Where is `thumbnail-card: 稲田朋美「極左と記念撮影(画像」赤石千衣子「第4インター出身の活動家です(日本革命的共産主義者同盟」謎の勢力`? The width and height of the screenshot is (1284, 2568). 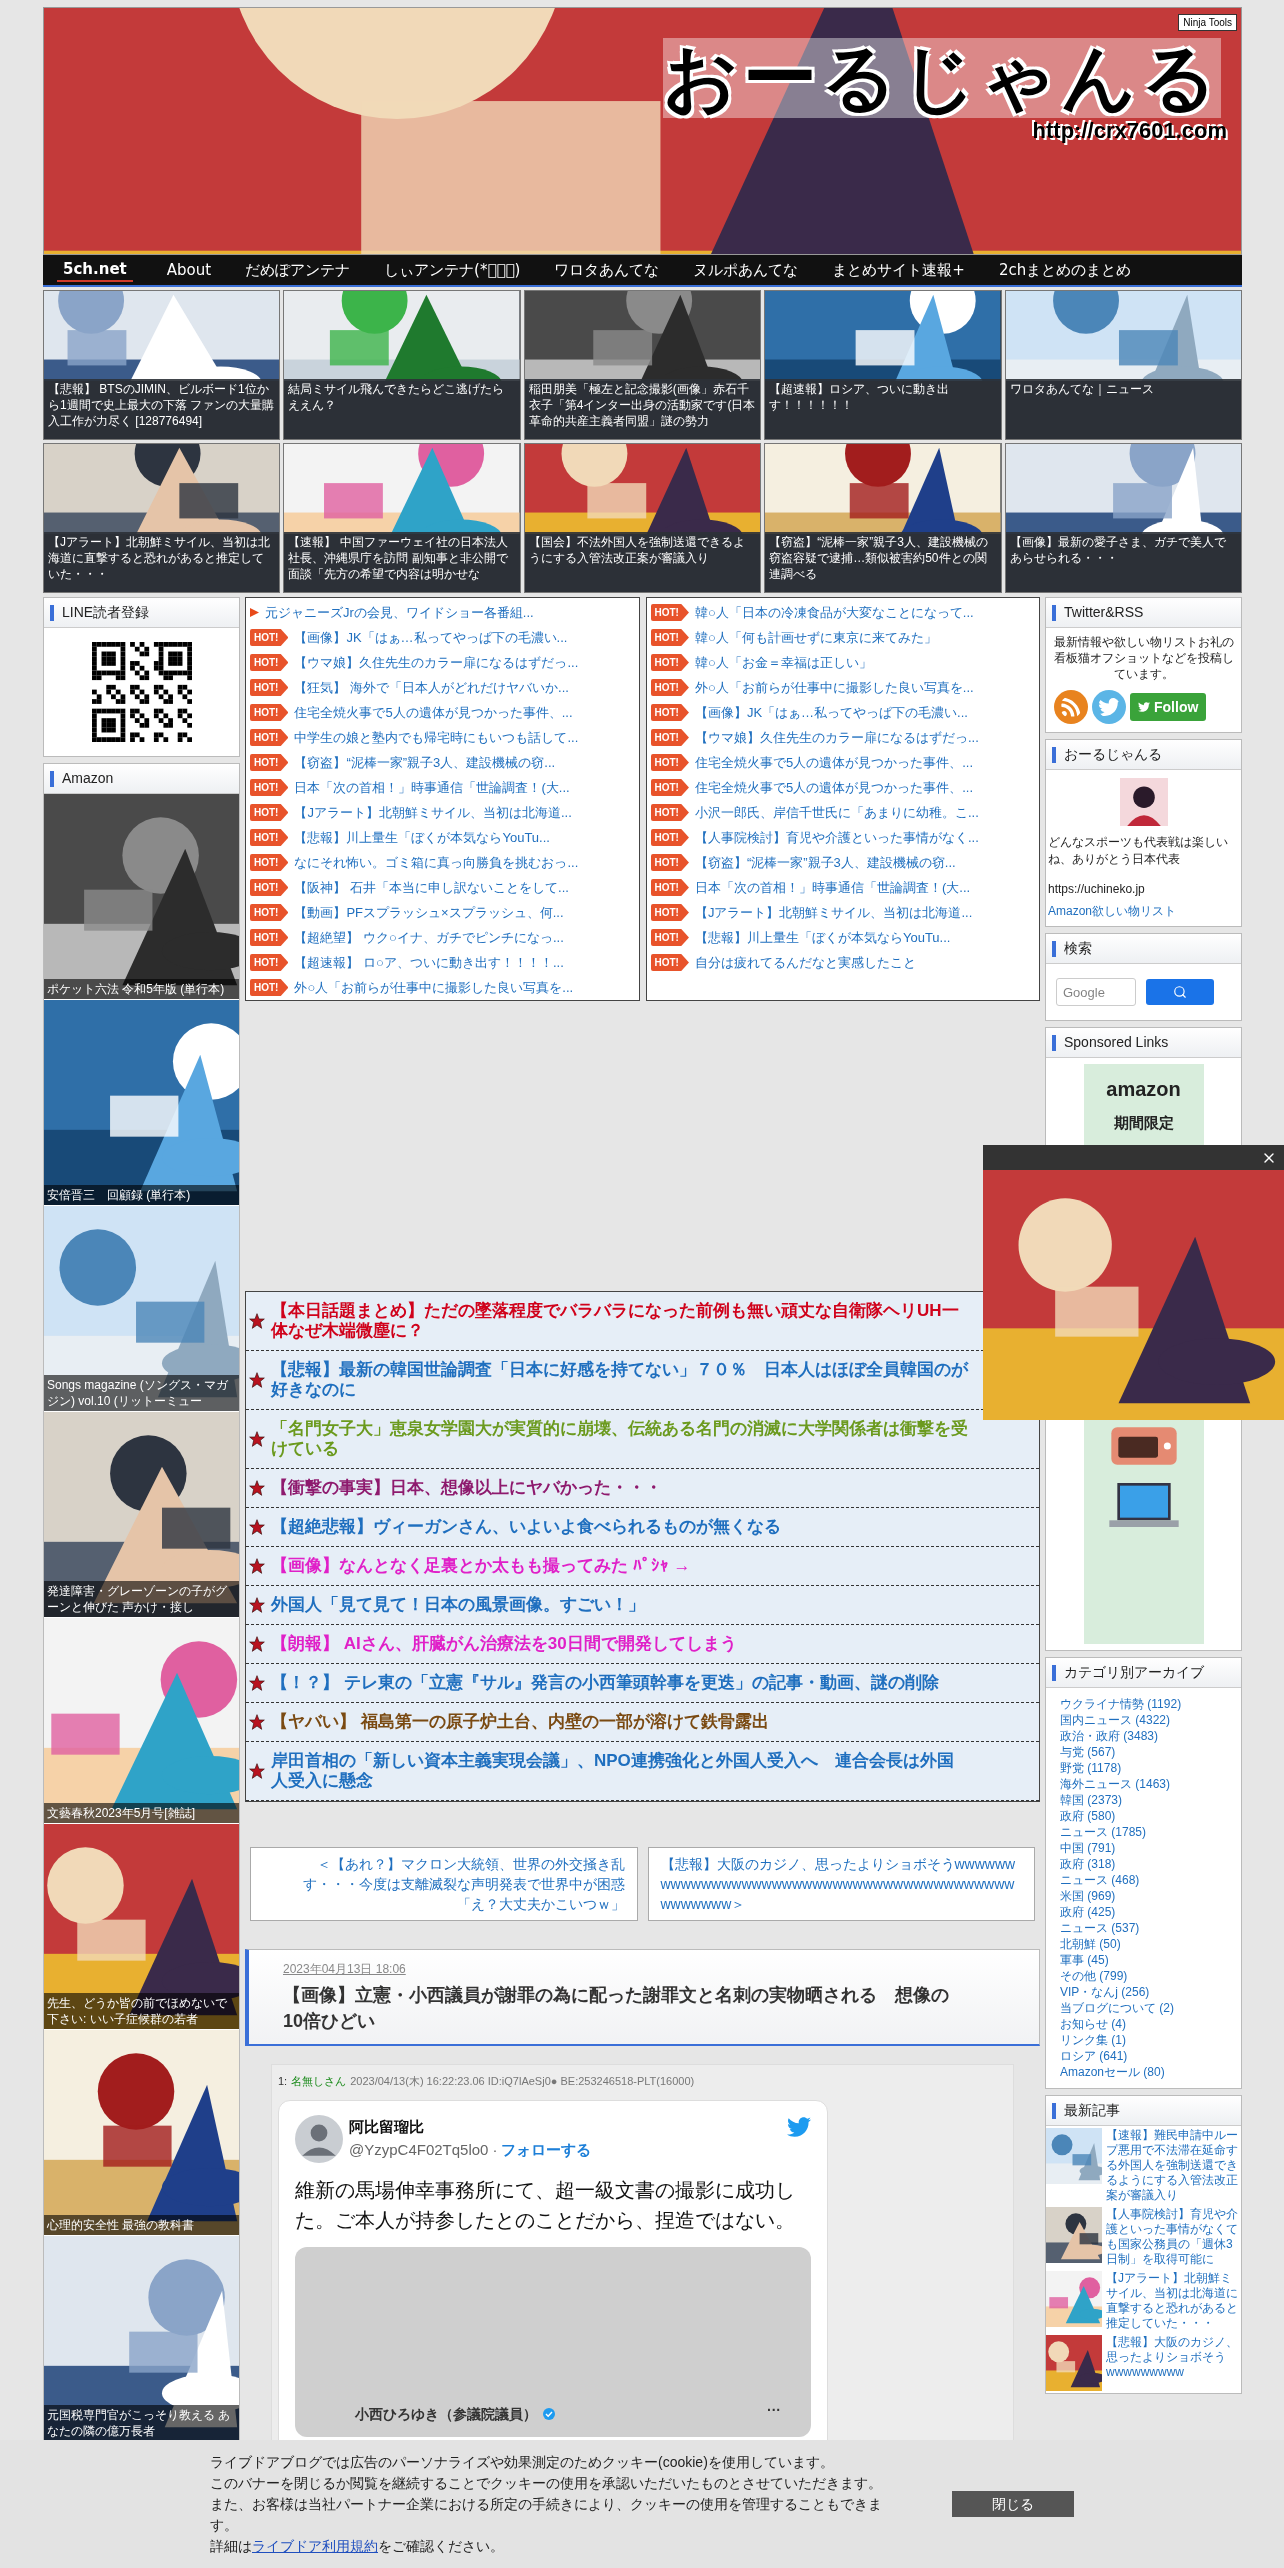
thumbnail-card: 稲田朋美「極左と記念撮影(画像」赤石千衣子「第4インター出身の活動家です(日本革命的共産主義者同盟」謎の勢力 is located at coordinates (642, 365).